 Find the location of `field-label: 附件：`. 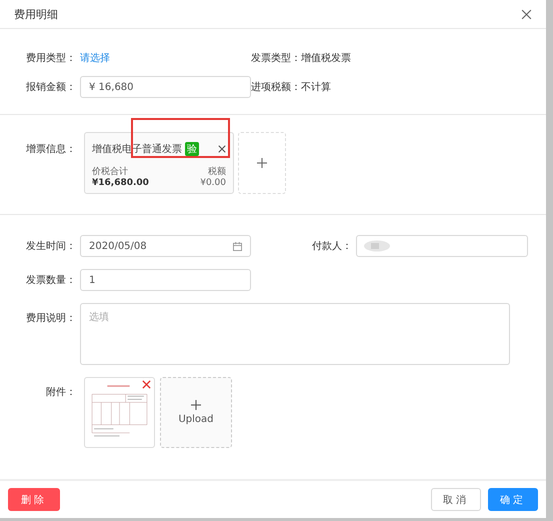

field-label: 附件： is located at coordinates (61, 393).